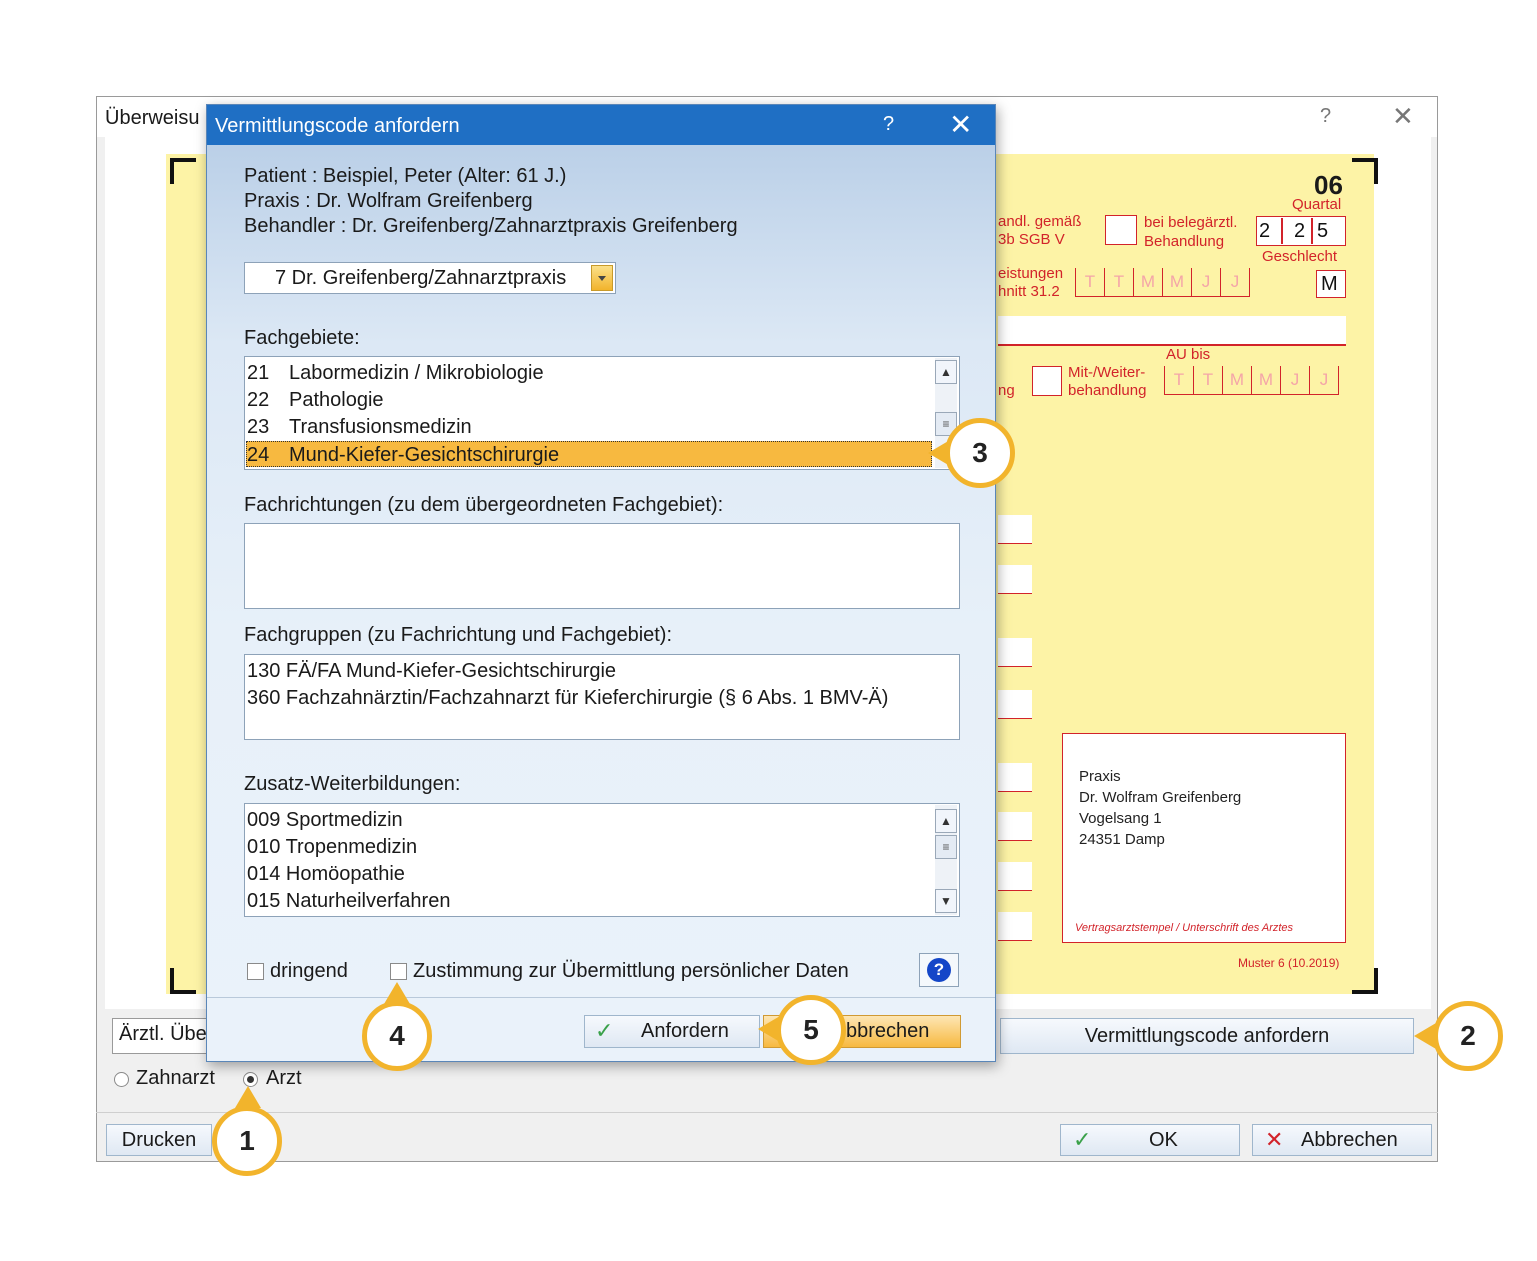 The width and height of the screenshot is (1537, 1261). I want to click on quartal-digit-3: 5, so click(1323, 231).